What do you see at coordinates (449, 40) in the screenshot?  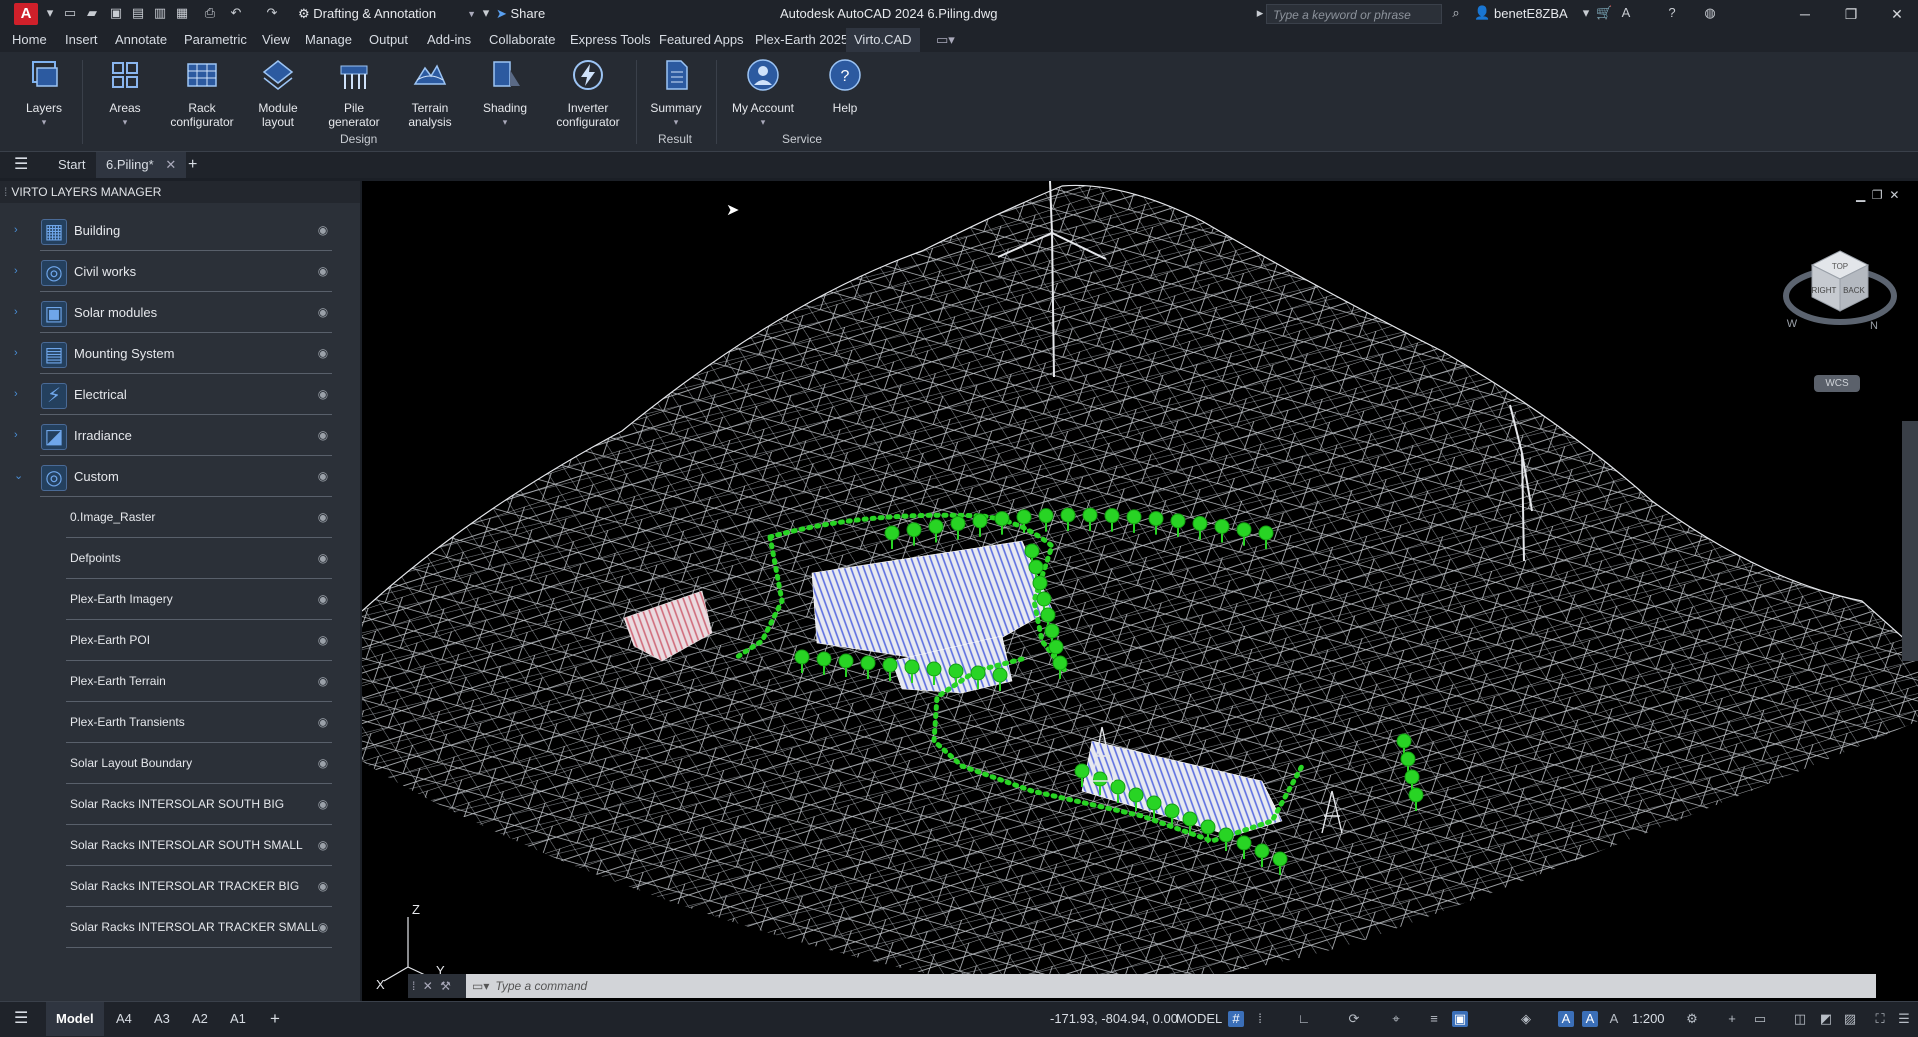 I see `tab-add-ins: Add-ins` at bounding box center [449, 40].